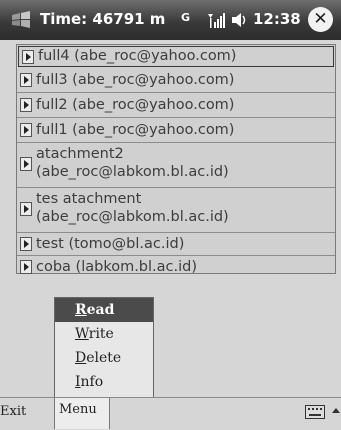  What do you see at coordinates (315, 412) in the screenshot?
I see `keyboard-icon` at bounding box center [315, 412].